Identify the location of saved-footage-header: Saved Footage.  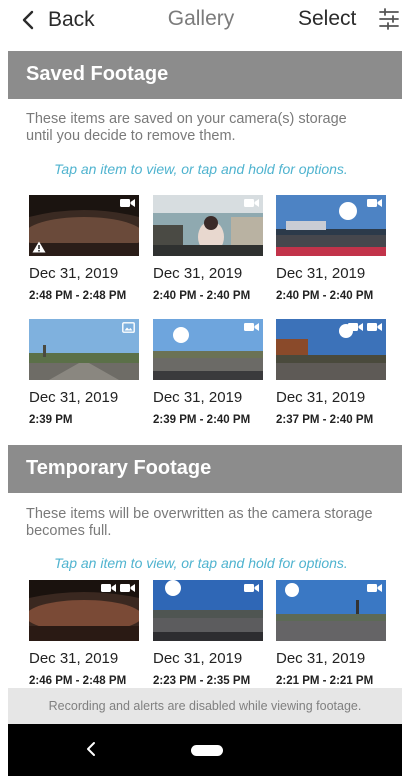
(205, 75).